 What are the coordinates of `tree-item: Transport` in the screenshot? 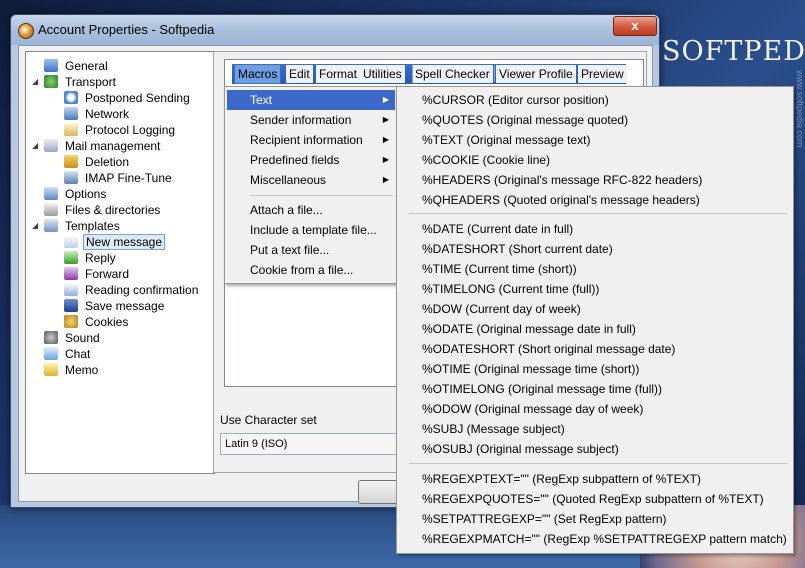 It's located at (81, 82).